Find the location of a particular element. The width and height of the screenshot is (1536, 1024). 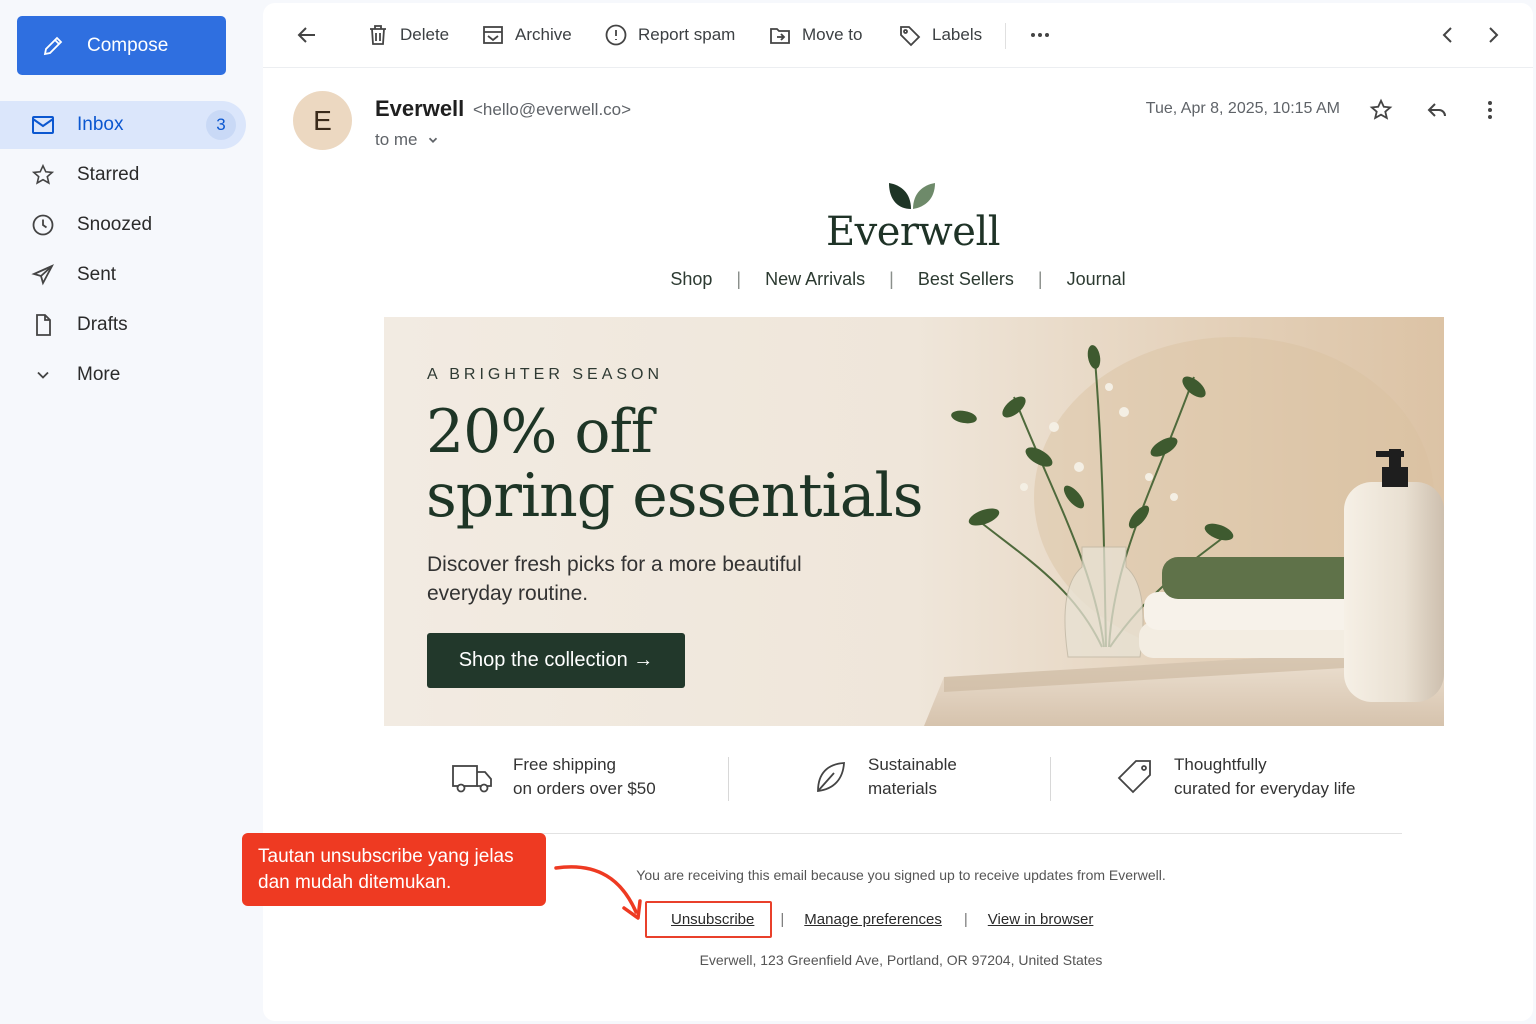

move-to-label: Move to is located at coordinates (832, 34).